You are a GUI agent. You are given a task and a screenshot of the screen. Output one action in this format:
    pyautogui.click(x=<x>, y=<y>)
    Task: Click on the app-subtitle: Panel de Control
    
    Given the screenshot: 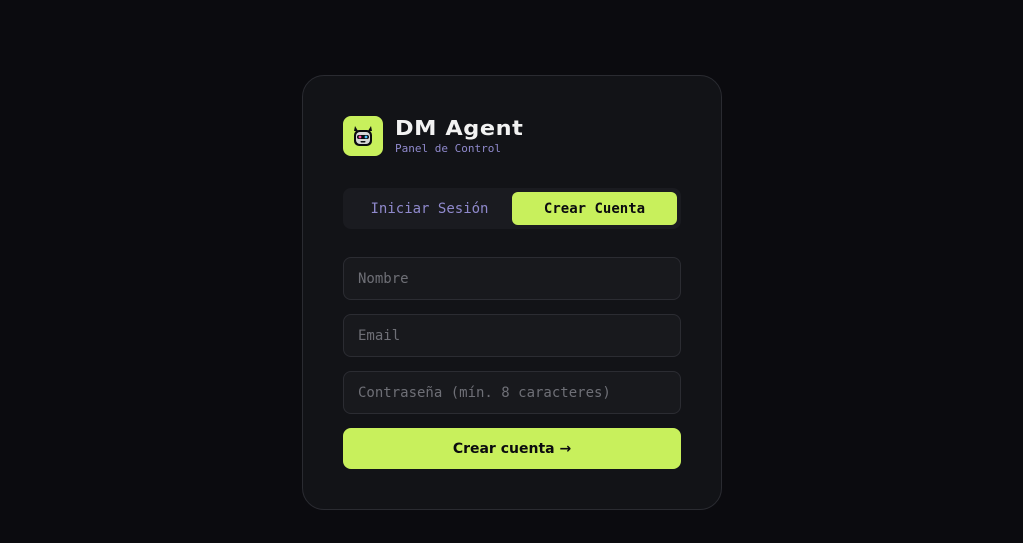 What is the action you would take?
    pyautogui.click(x=448, y=148)
    